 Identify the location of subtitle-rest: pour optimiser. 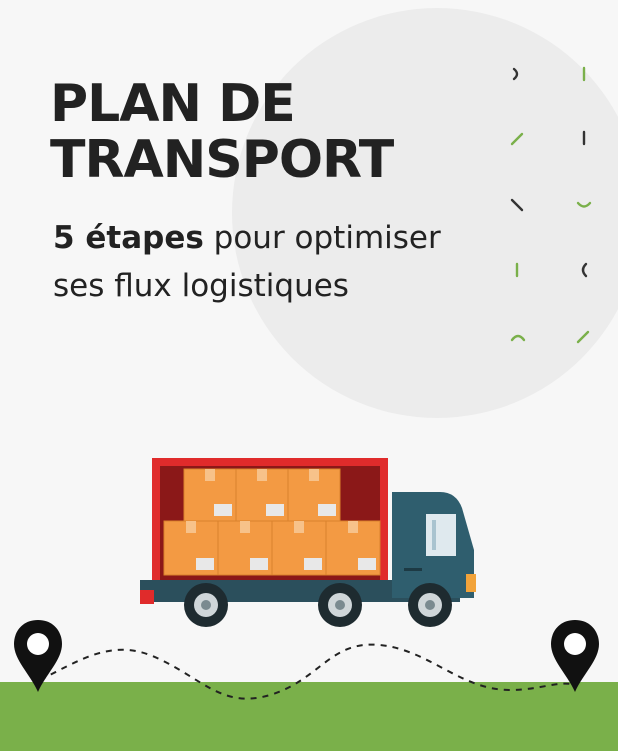
(322, 238).